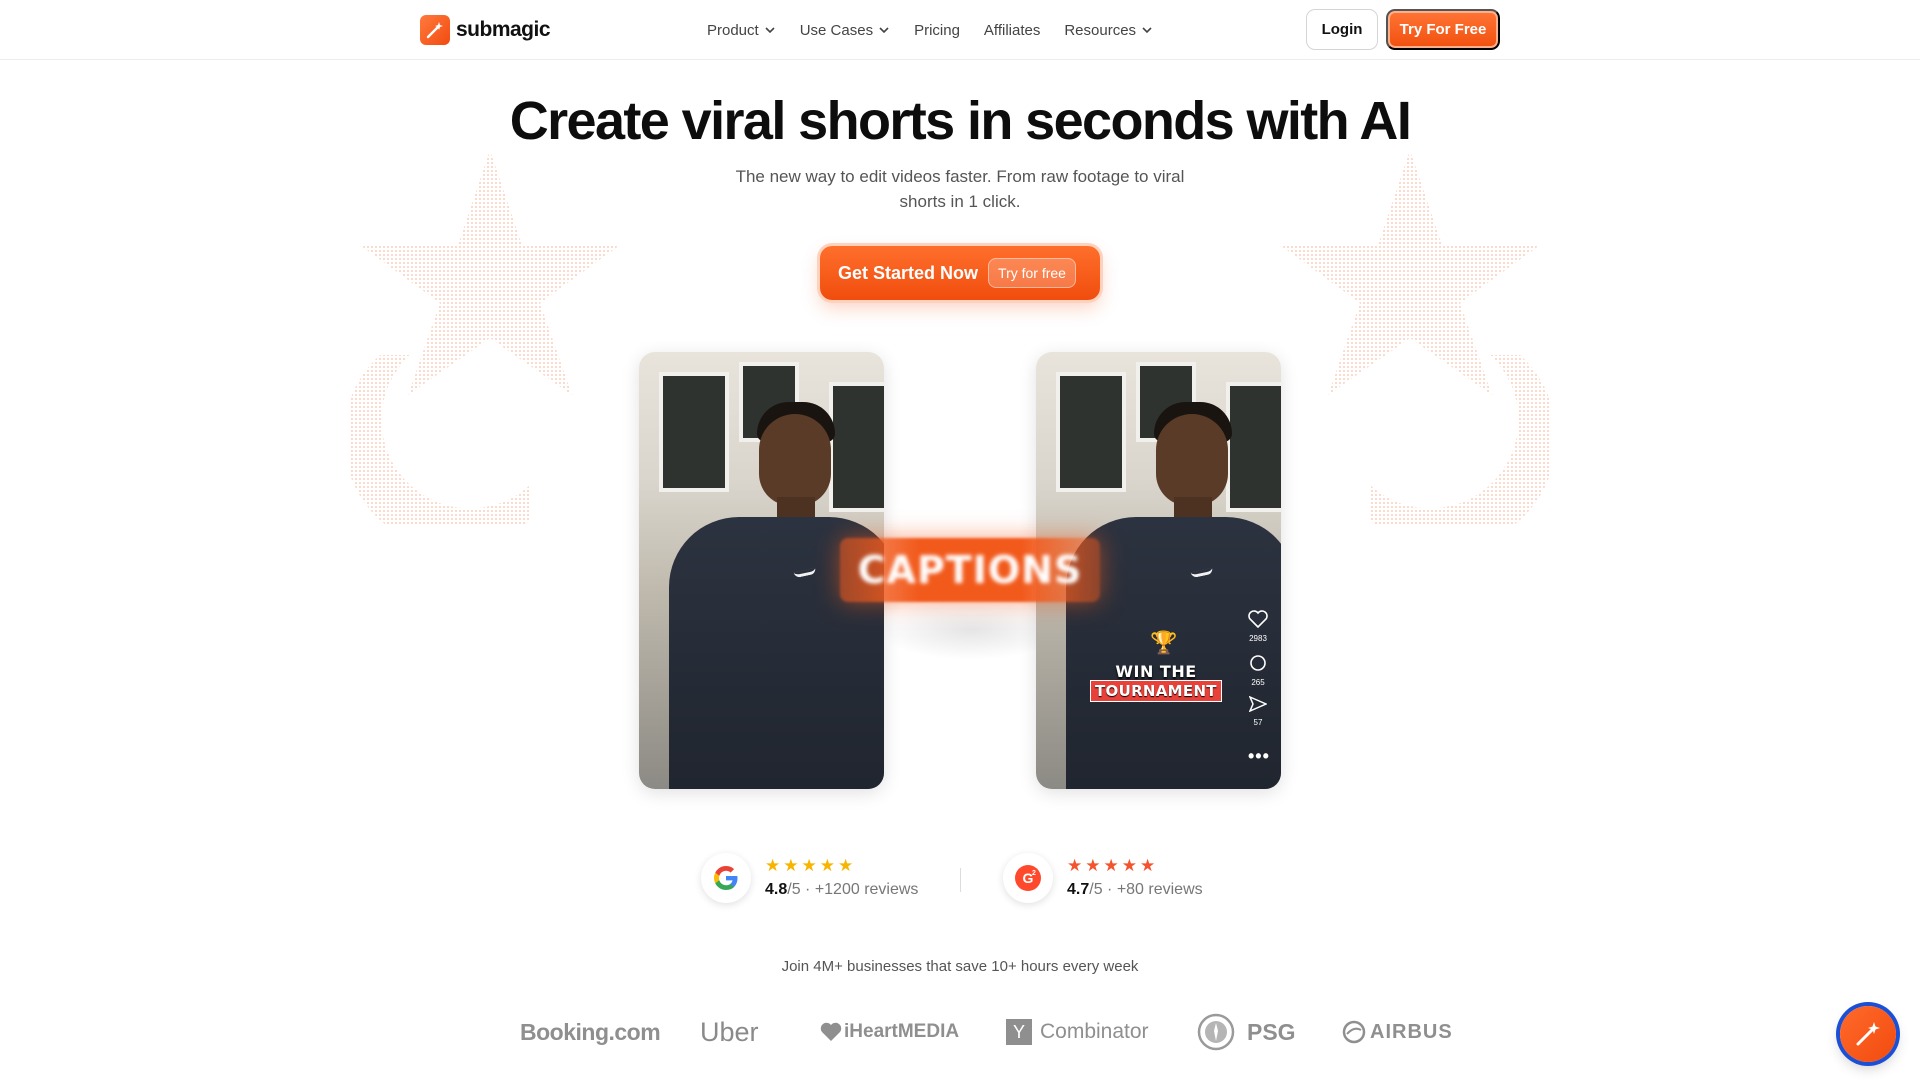  I want to click on more-options-icon: •••, so click(1259, 756).